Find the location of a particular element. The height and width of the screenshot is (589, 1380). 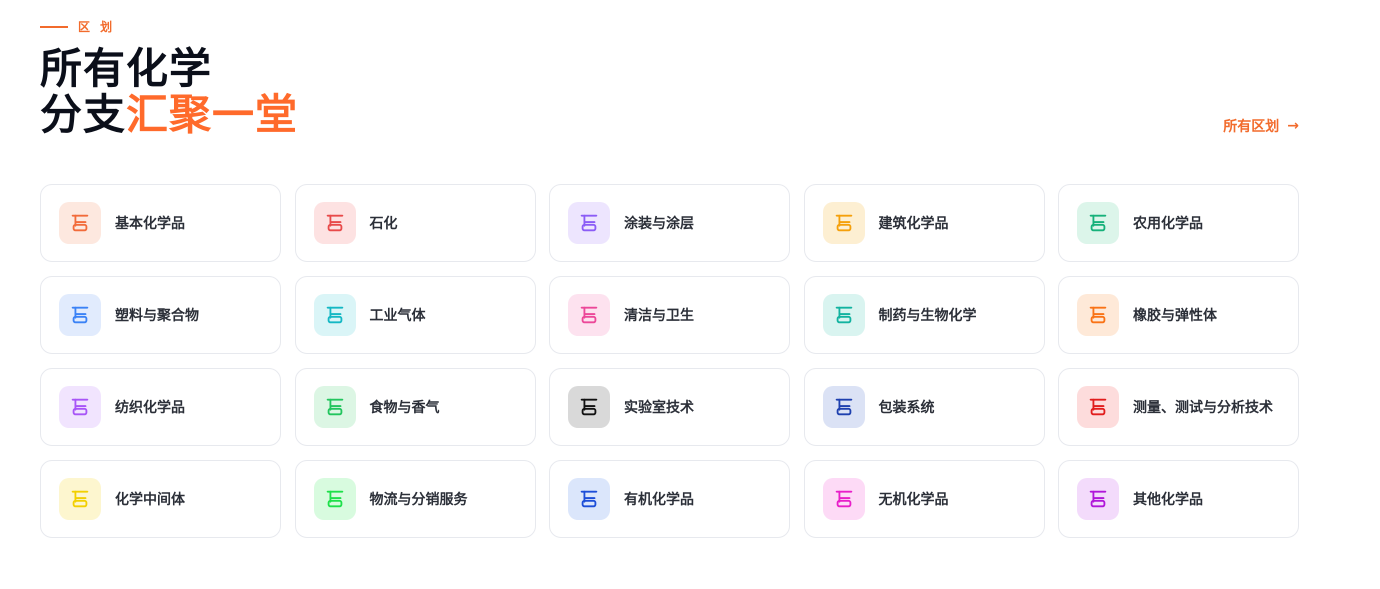

category-card: 测量、测试与分析技术 is located at coordinates (1178, 407).